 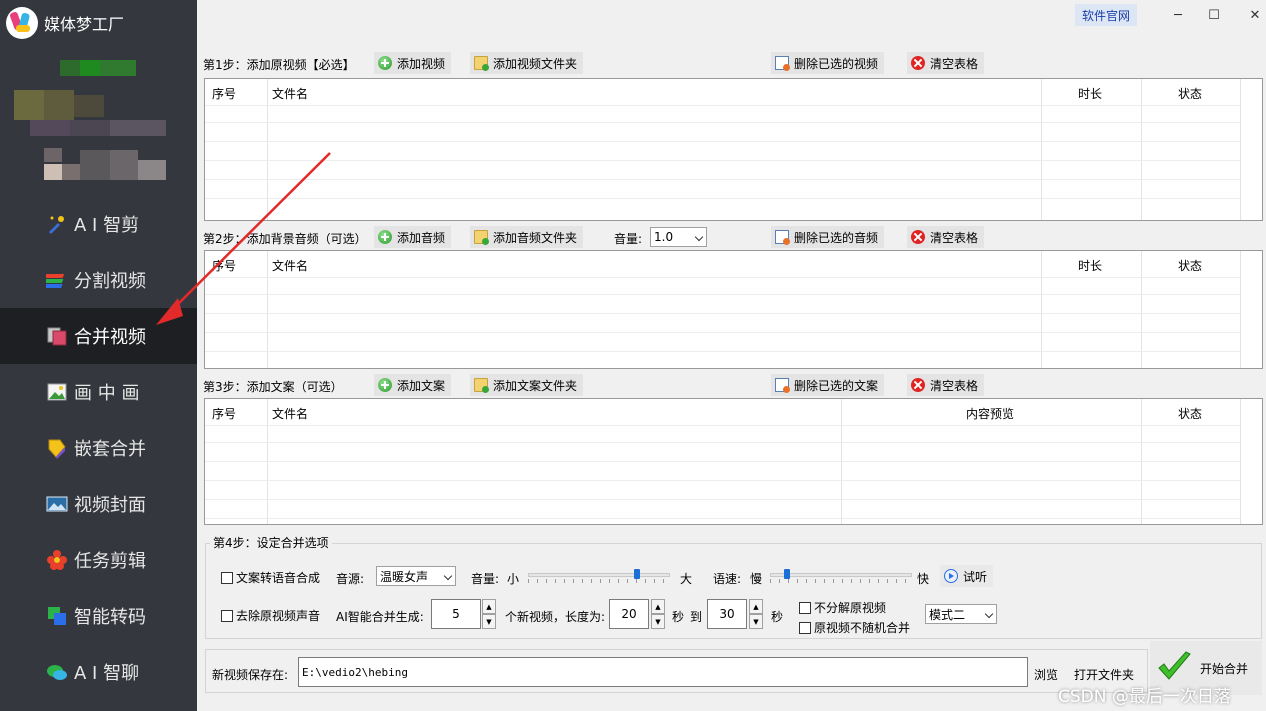 What do you see at coordinates (535, 237) in the screenshot?
I see `add-audio-folder-label: 添加音频文件夹` at bounding box center [535, 237].